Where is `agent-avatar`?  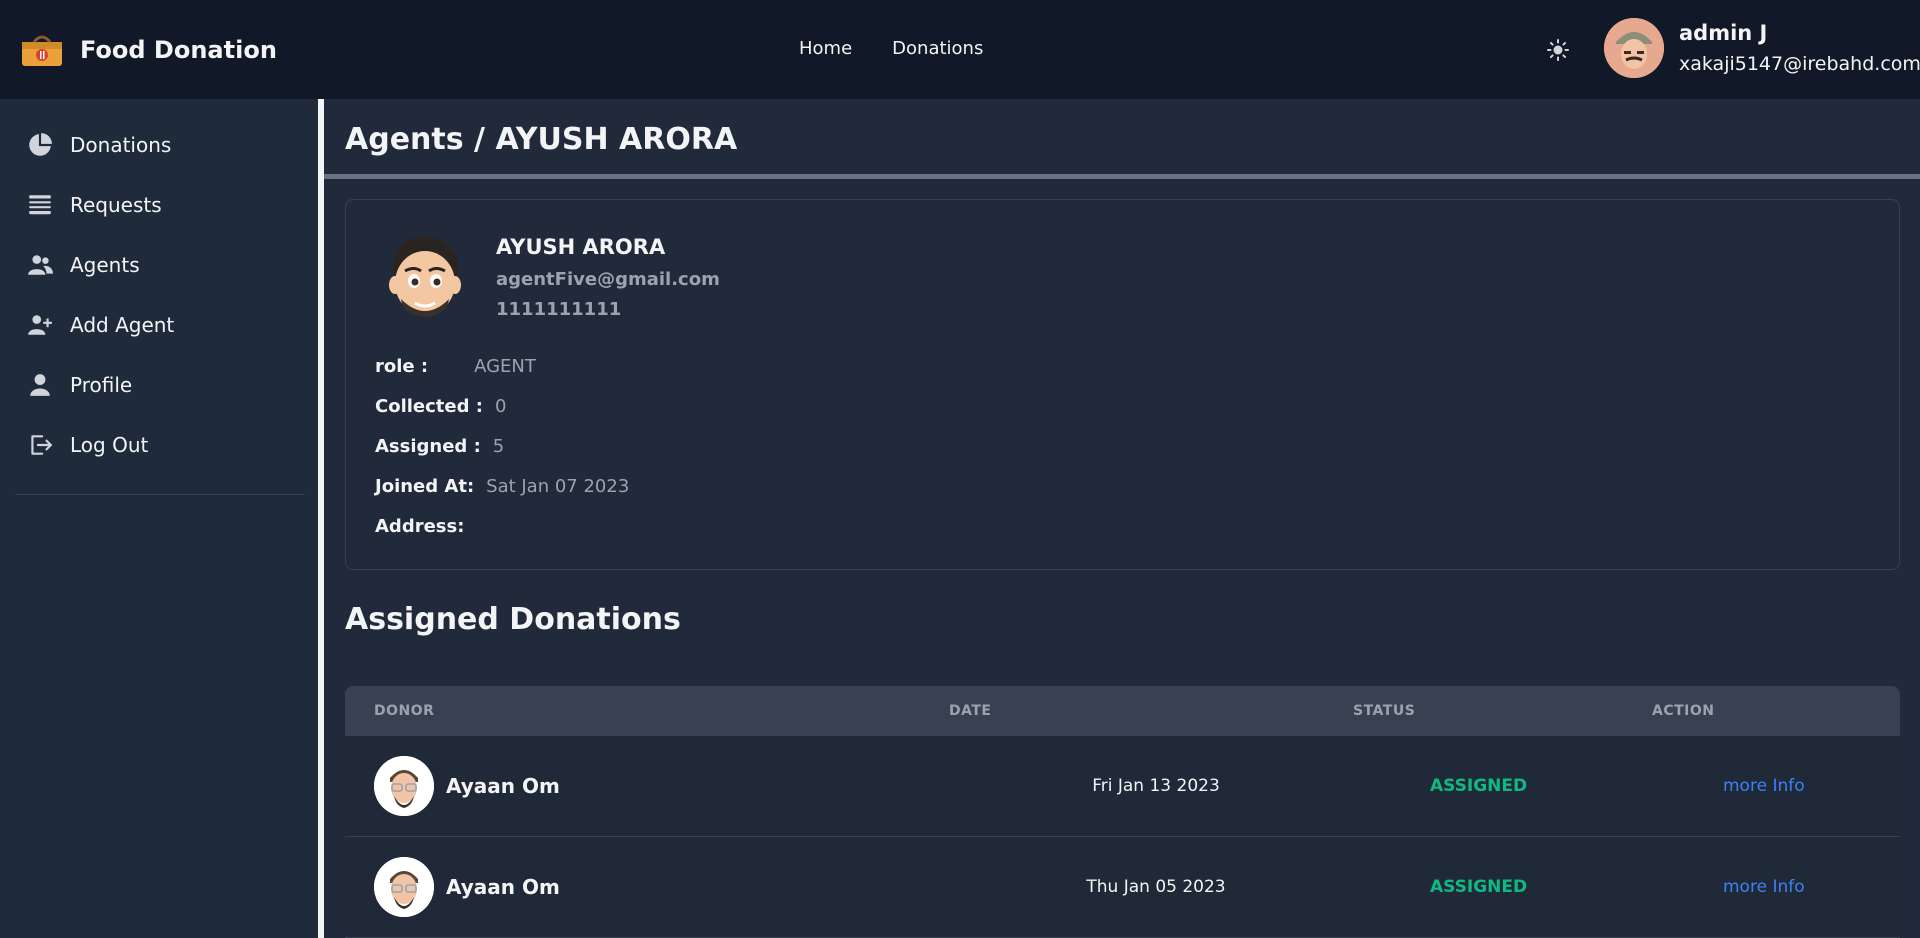 agent-avatar is located at coordinates (425, 276).